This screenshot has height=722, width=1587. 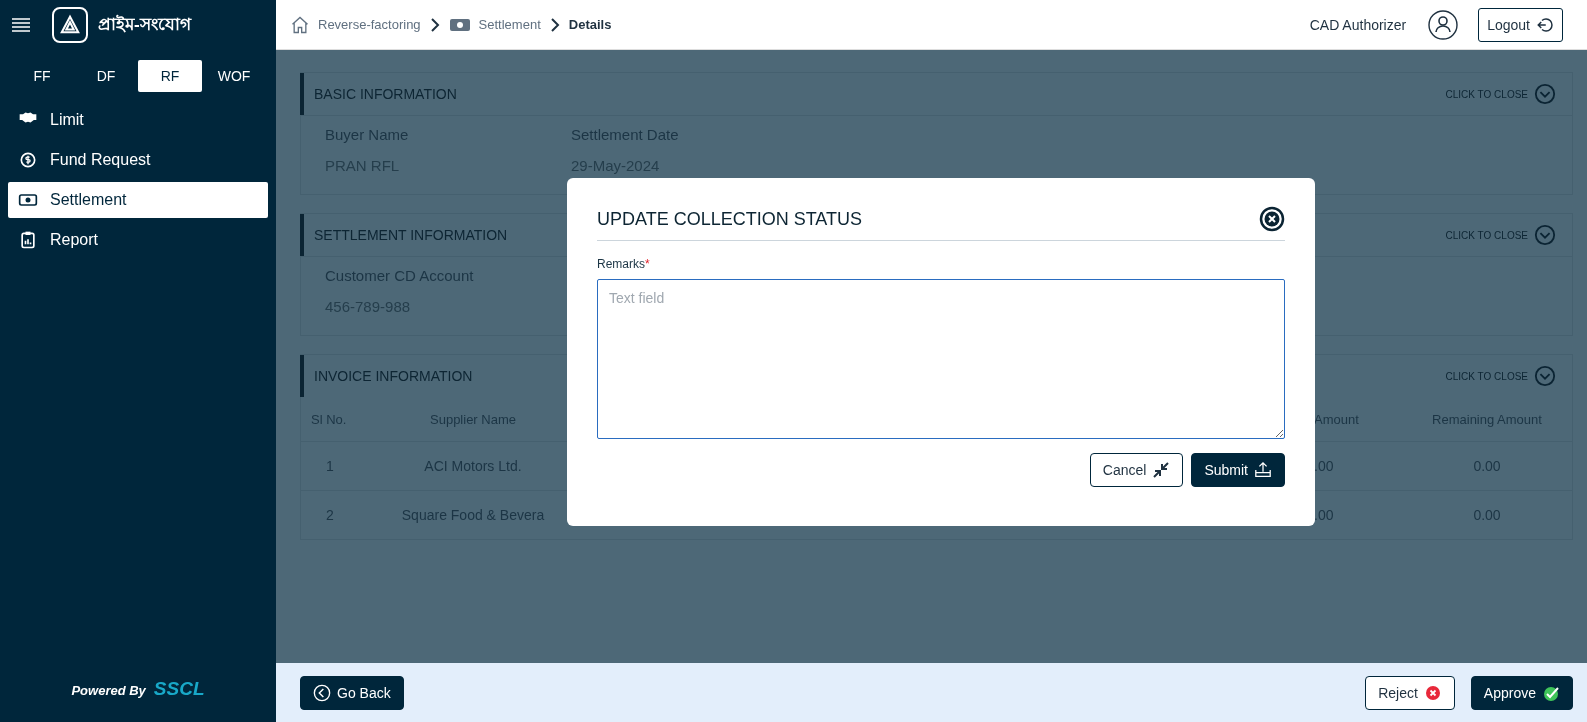 What do you see at coordinates (21, 25) in the screenshot?
I see `menu-icon` at bounding box center [21, 25].